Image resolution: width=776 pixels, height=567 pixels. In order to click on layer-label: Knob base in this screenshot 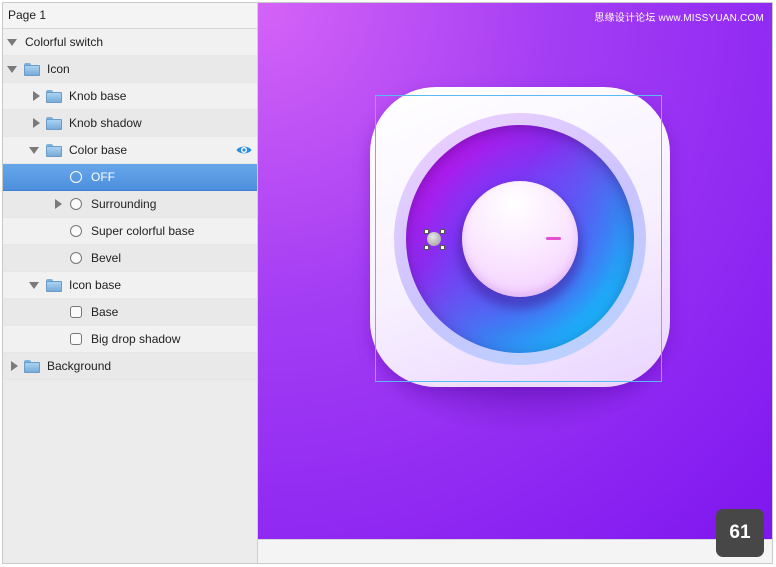, I will do `click(98, 96)`.